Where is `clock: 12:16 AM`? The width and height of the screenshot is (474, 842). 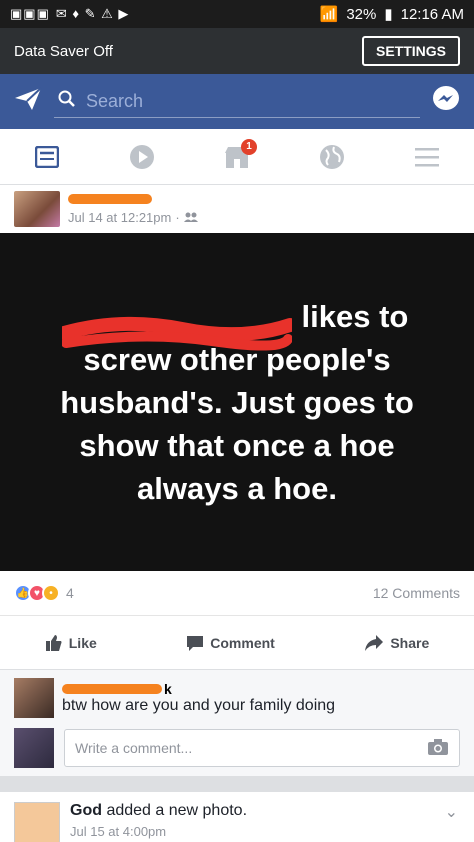
clock: 12:16 AM is located at coordinates (432, 14).